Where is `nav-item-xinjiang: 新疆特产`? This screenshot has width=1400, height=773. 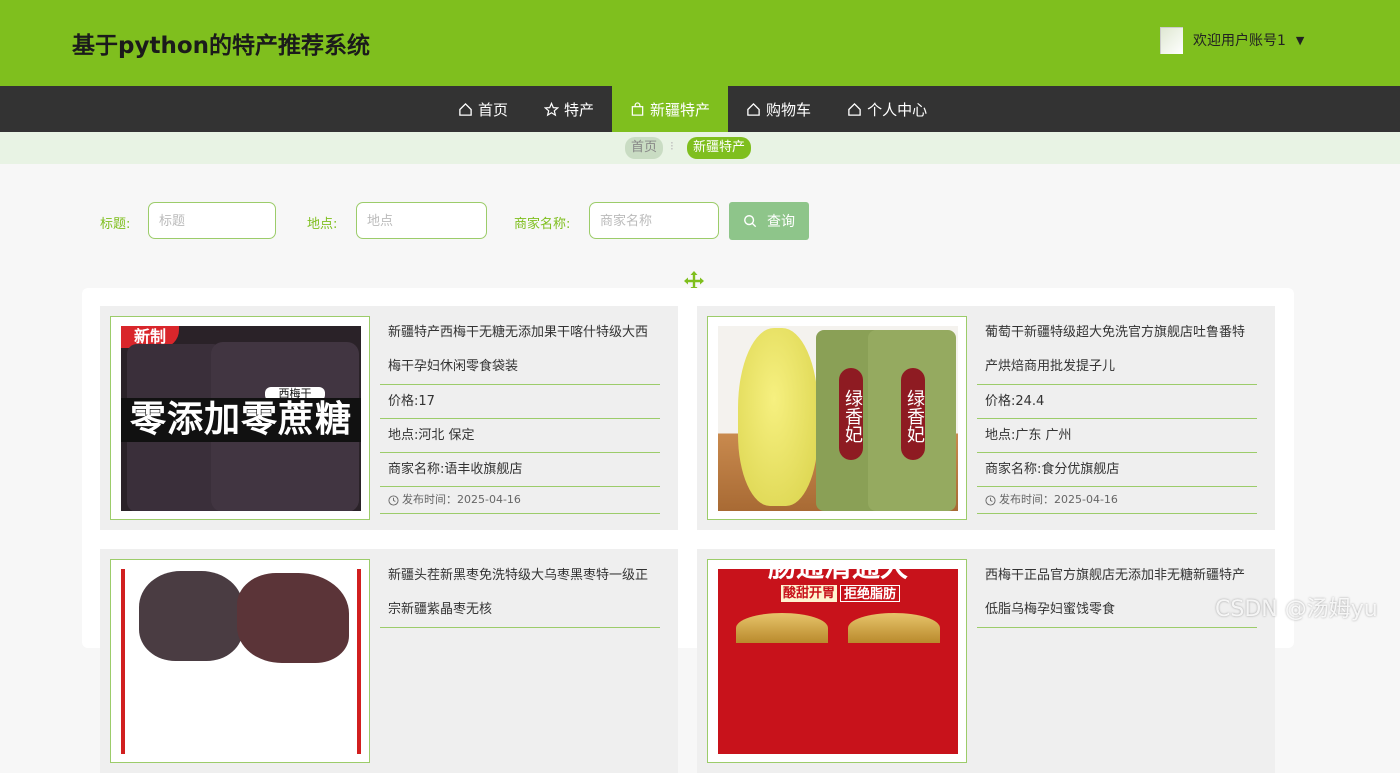
nav-item-xinjiang: 新疆特产 is located at coordinates (670, 109).